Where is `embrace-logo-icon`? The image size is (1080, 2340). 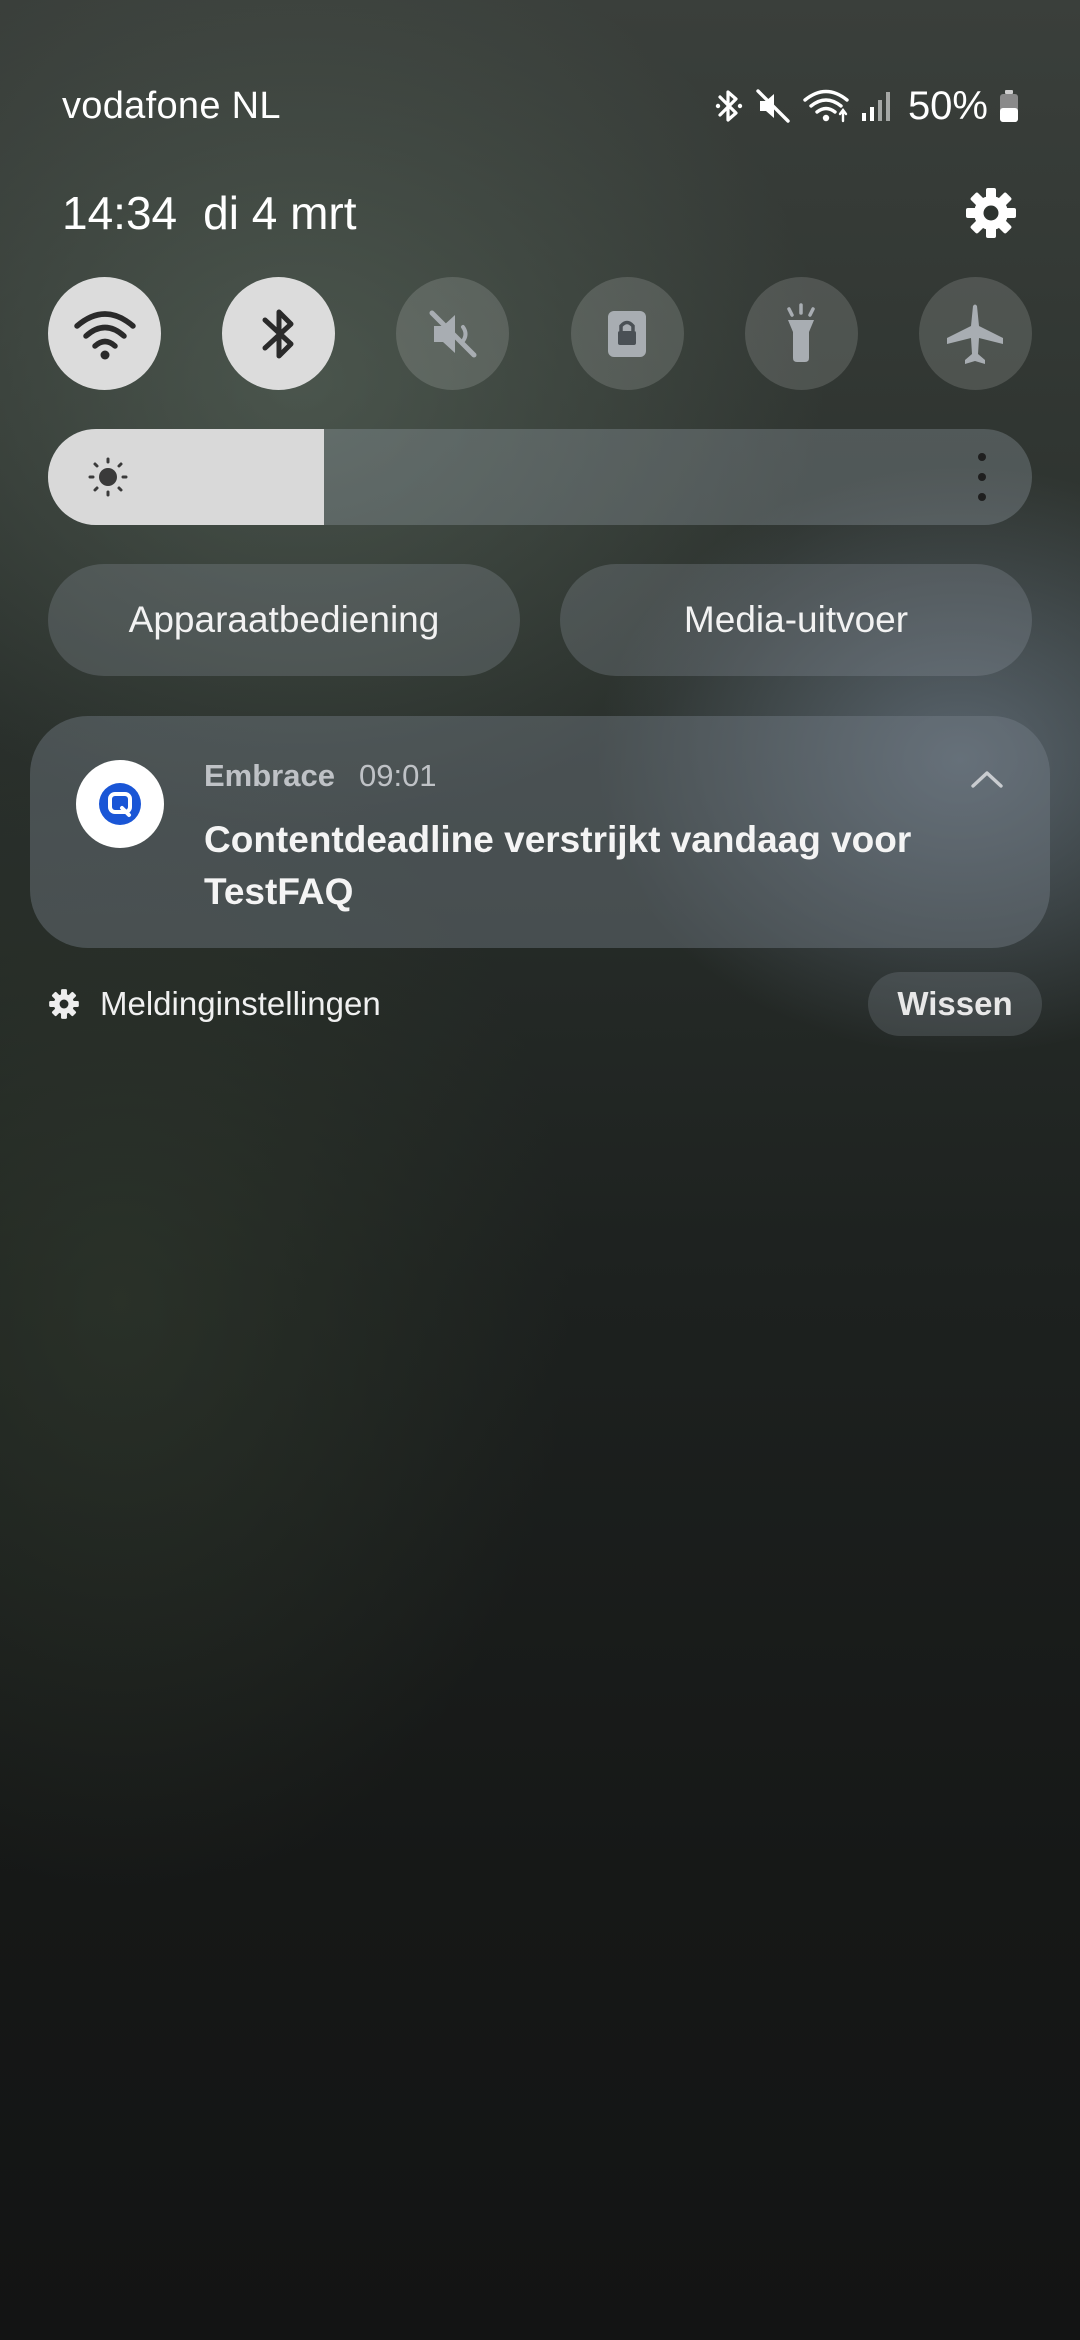
embrace-logo-icon is located at coordinates (120, 804).